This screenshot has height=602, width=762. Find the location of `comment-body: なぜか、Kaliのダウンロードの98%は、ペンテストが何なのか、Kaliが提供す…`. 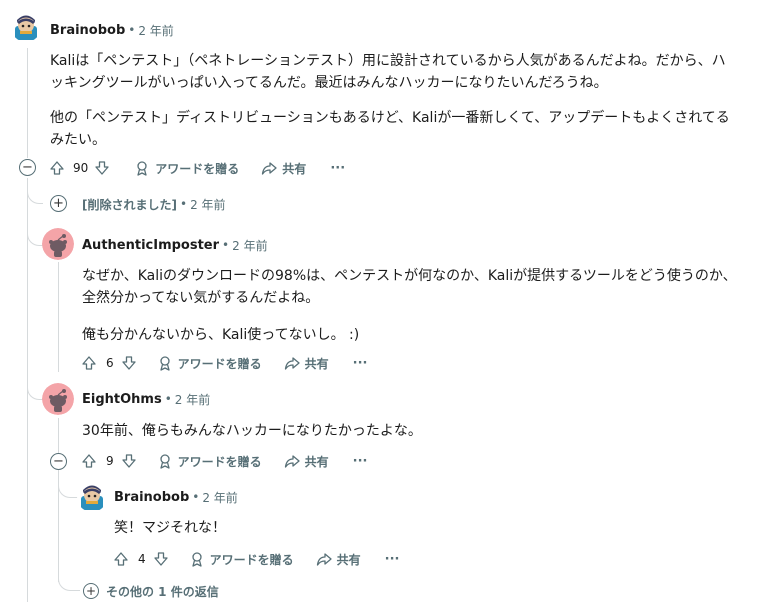

comment-body: なぜか、Kaliのダウンロードの98%は、ペンテストが何なのか、Kaliが提供す… is located at coordinates (412, 305).